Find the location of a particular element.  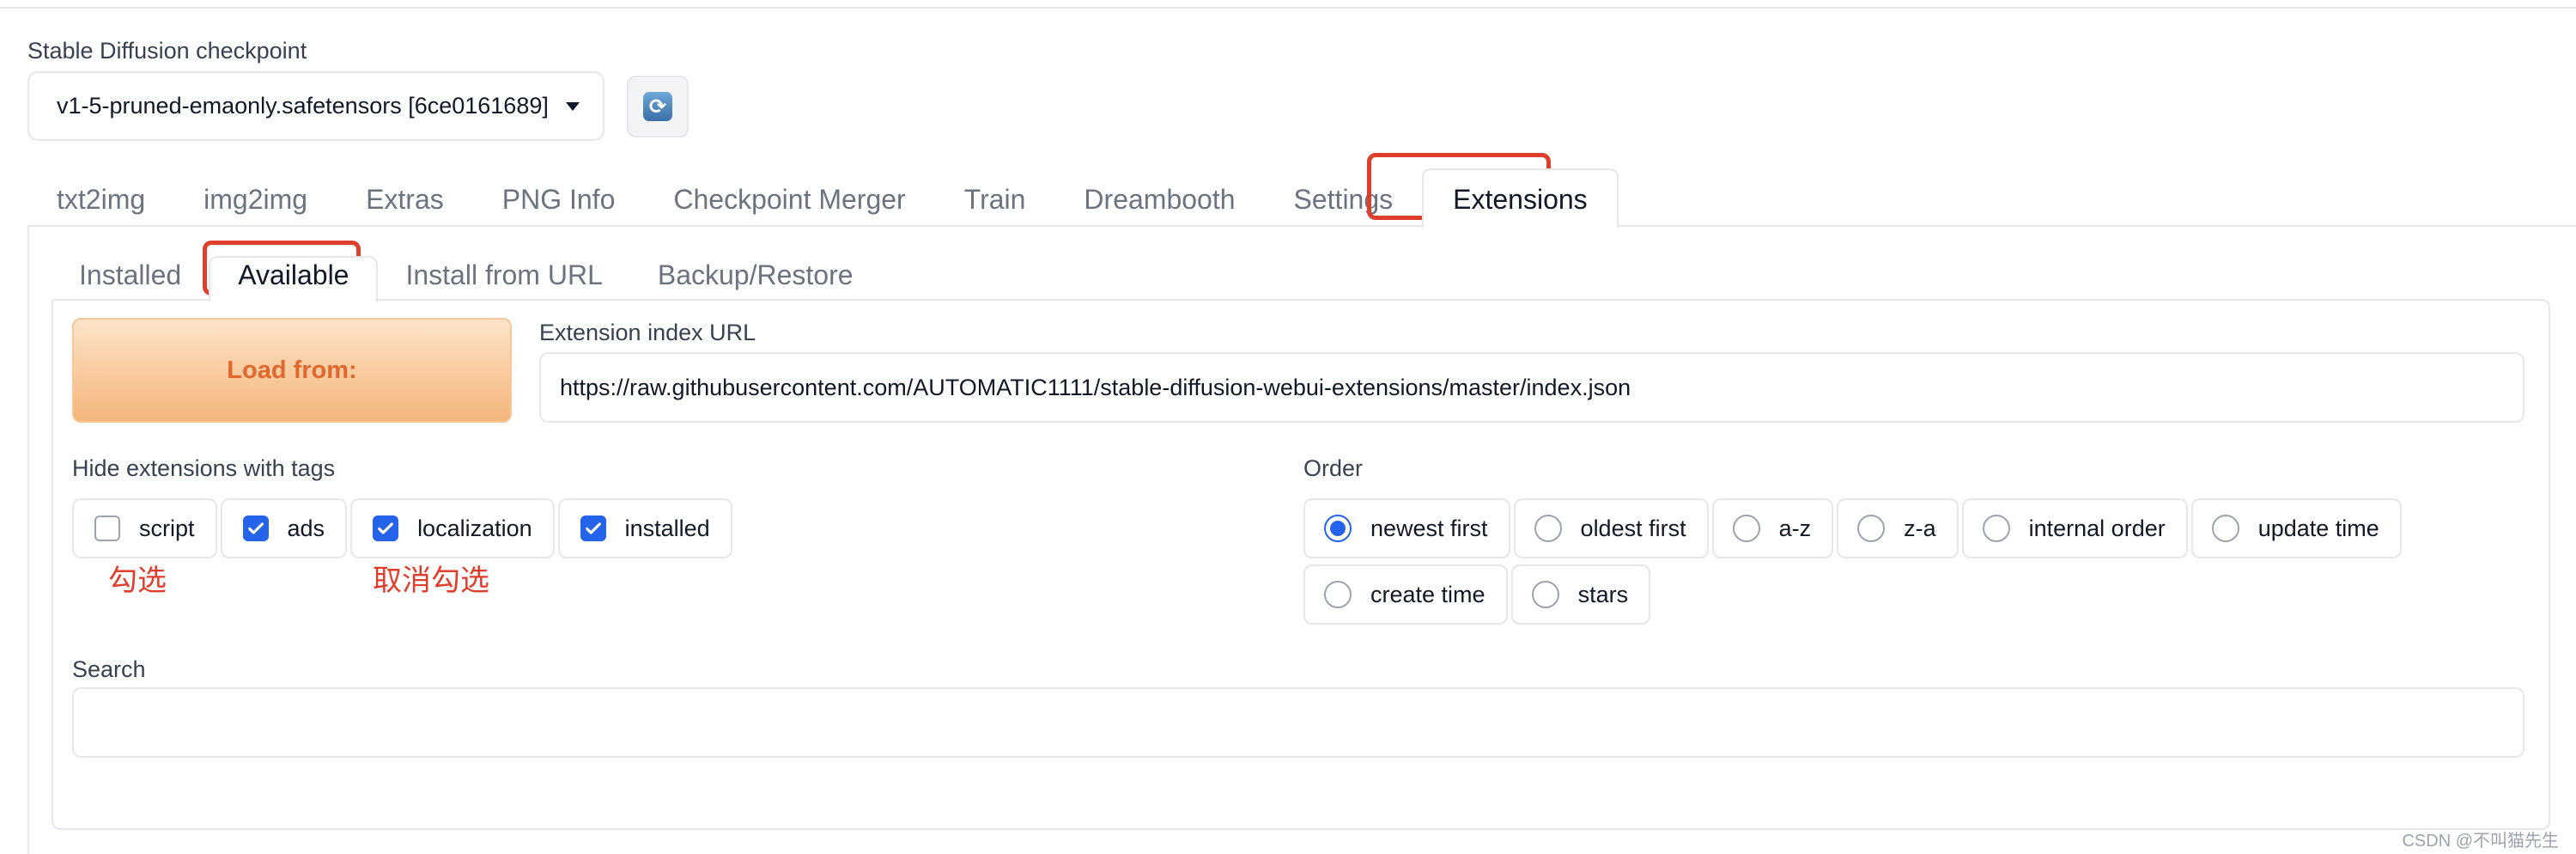

tab-extras: Extras is located at coordinates (405, 204).